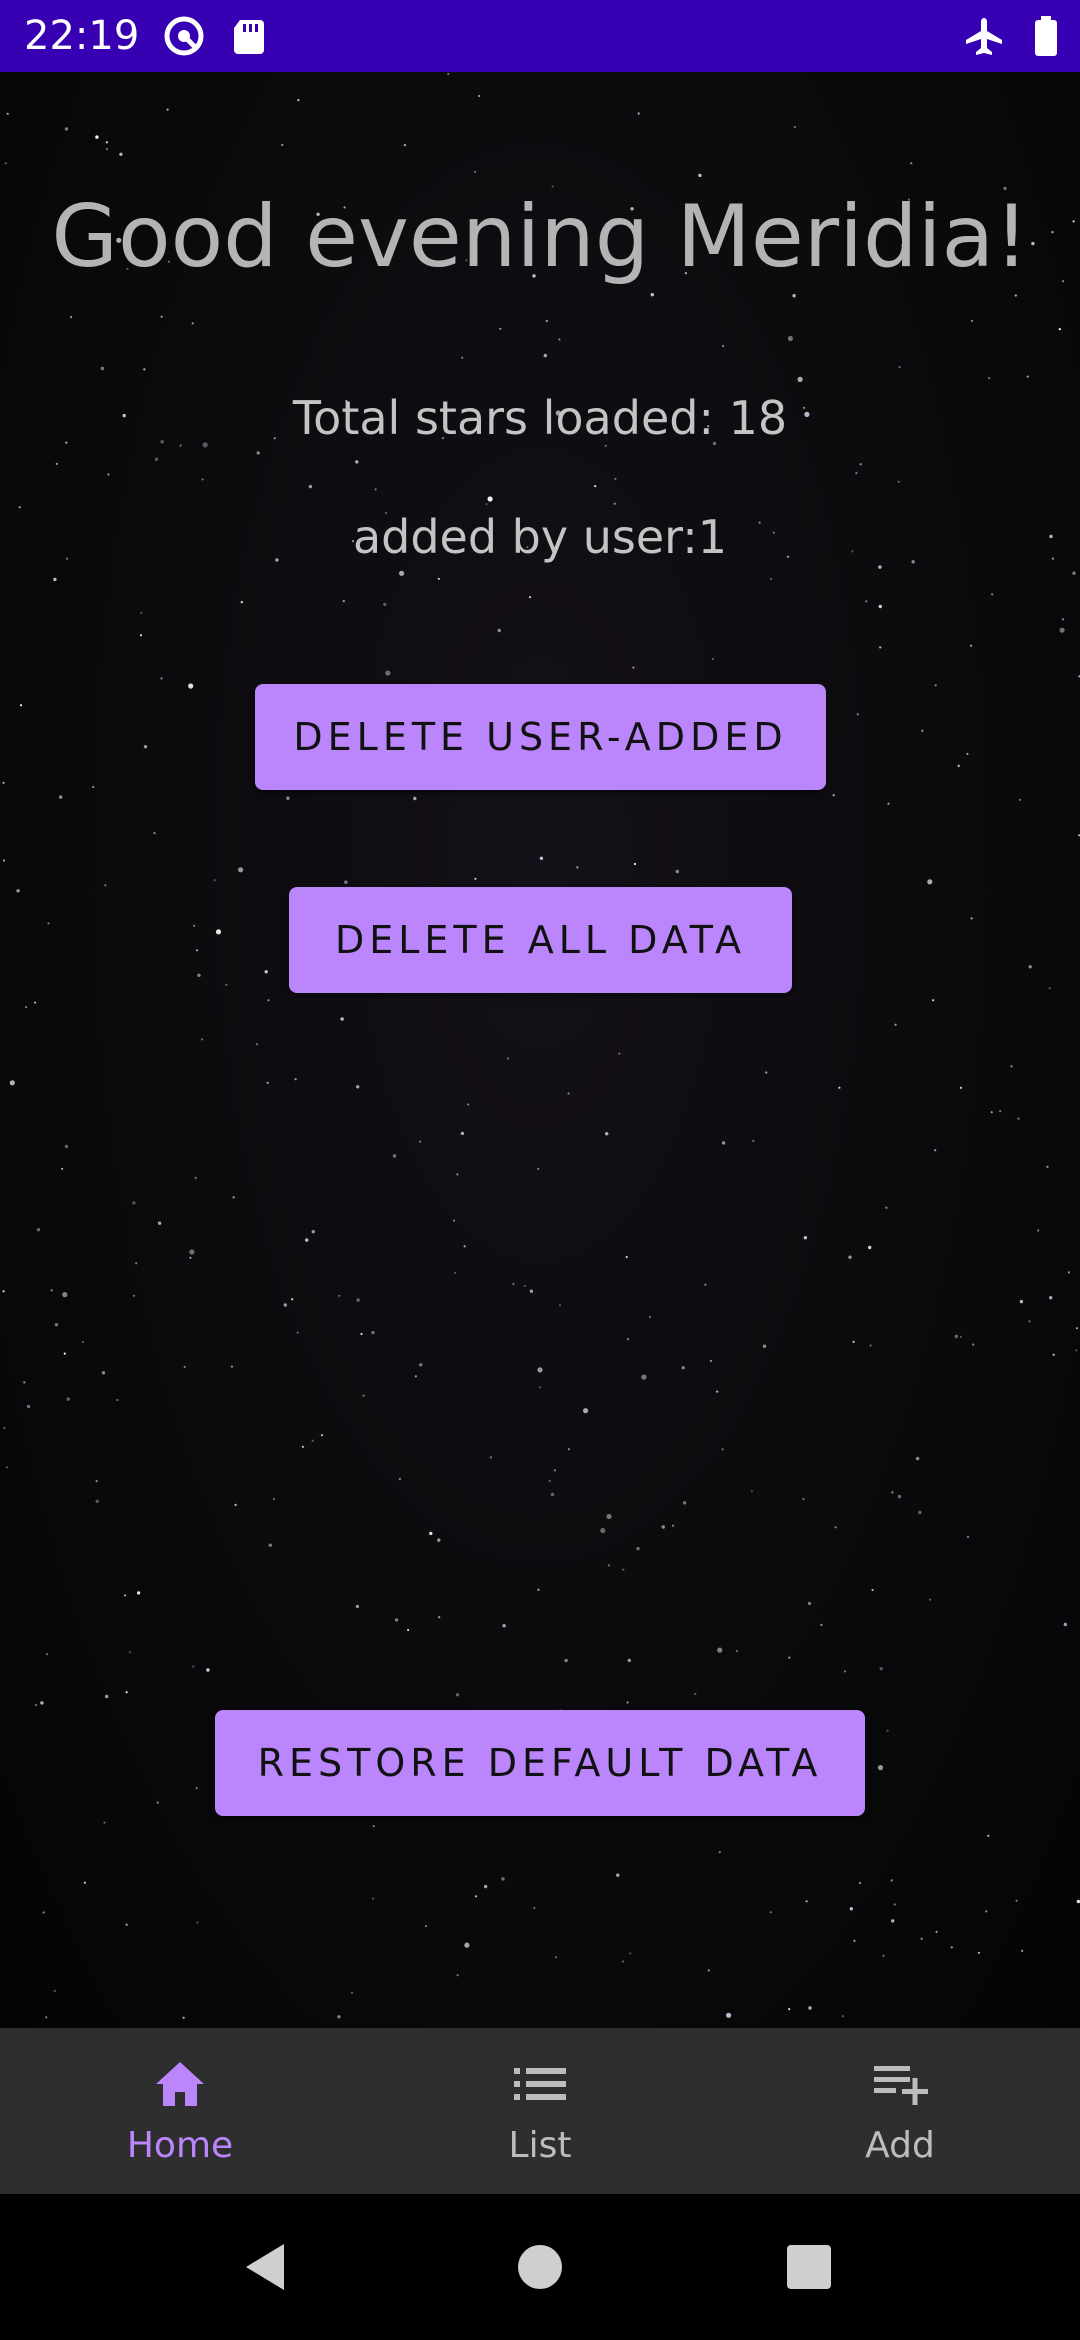  Describe the element at coordinates (540, 418) in the screenshot. I see `total-stars-text: Total stars loaded: 18` at that location.